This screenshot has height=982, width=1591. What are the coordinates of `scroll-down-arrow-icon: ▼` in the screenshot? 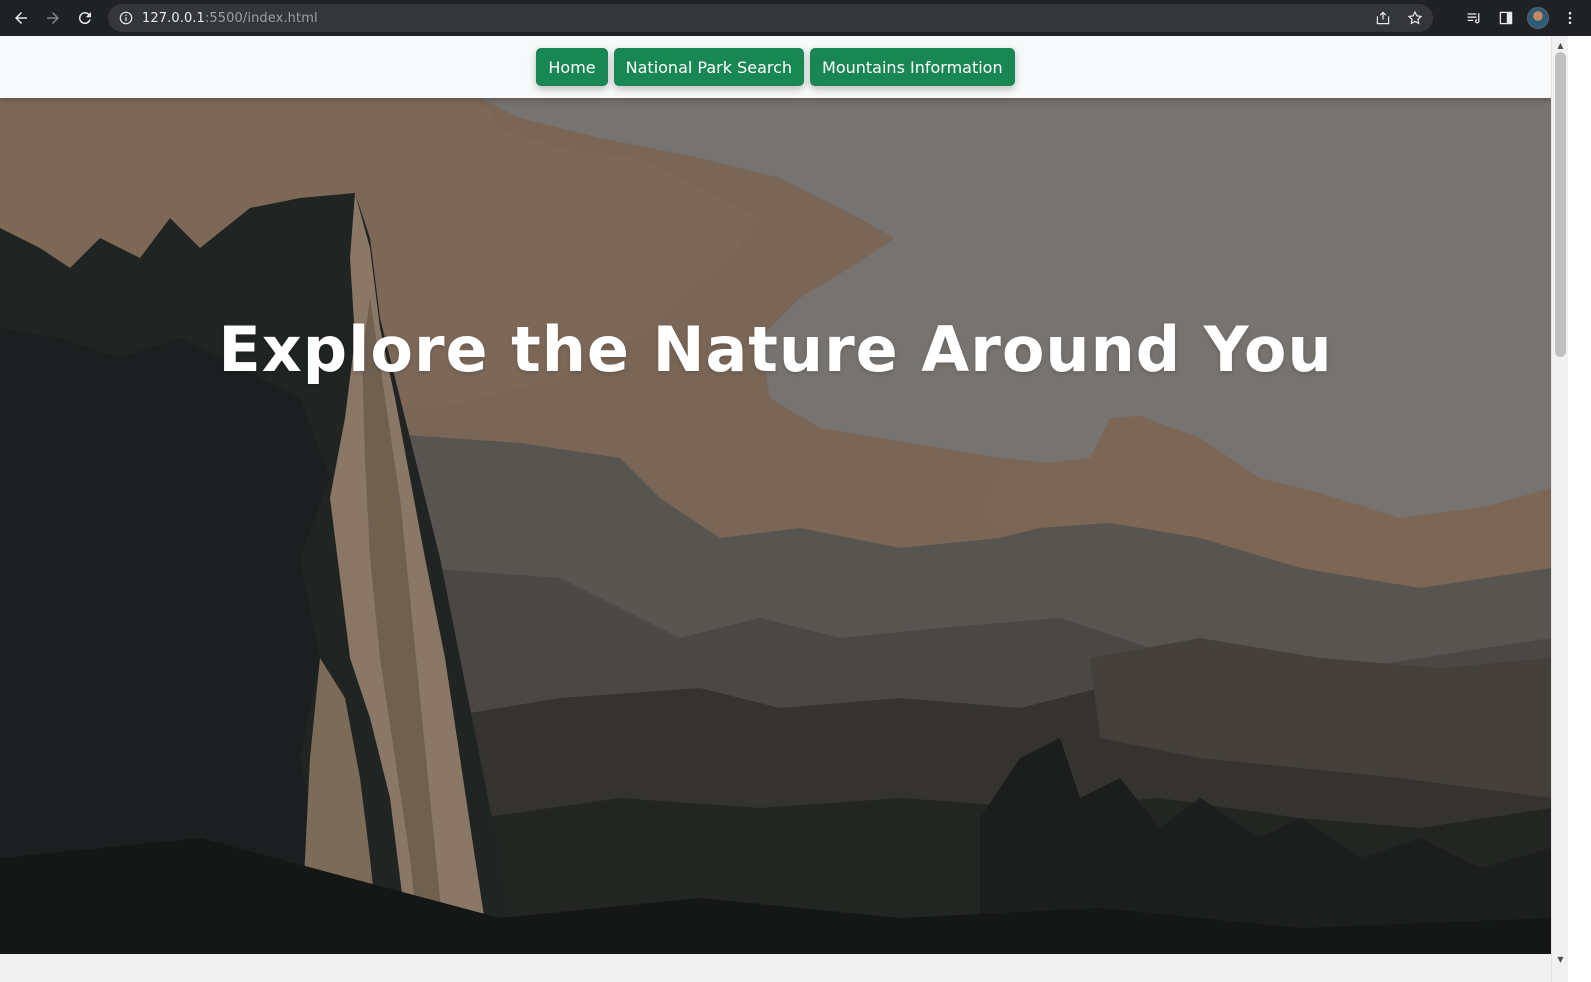 It's located at (1560, 959).